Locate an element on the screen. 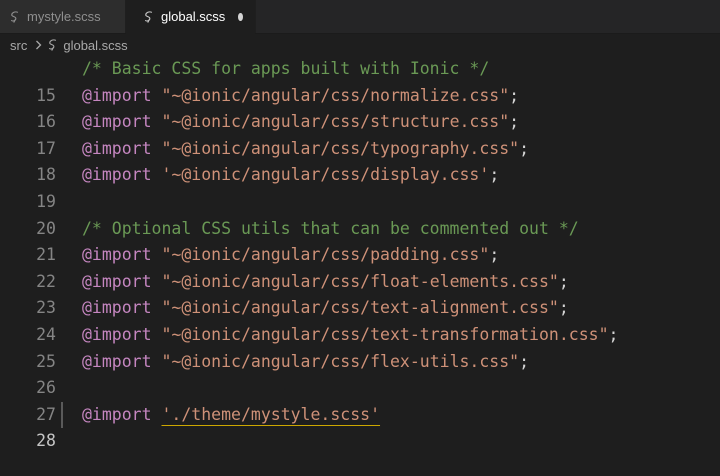  code-string: "~@ionic/angular/css/structure.css" is located at coordinates (335, 122).